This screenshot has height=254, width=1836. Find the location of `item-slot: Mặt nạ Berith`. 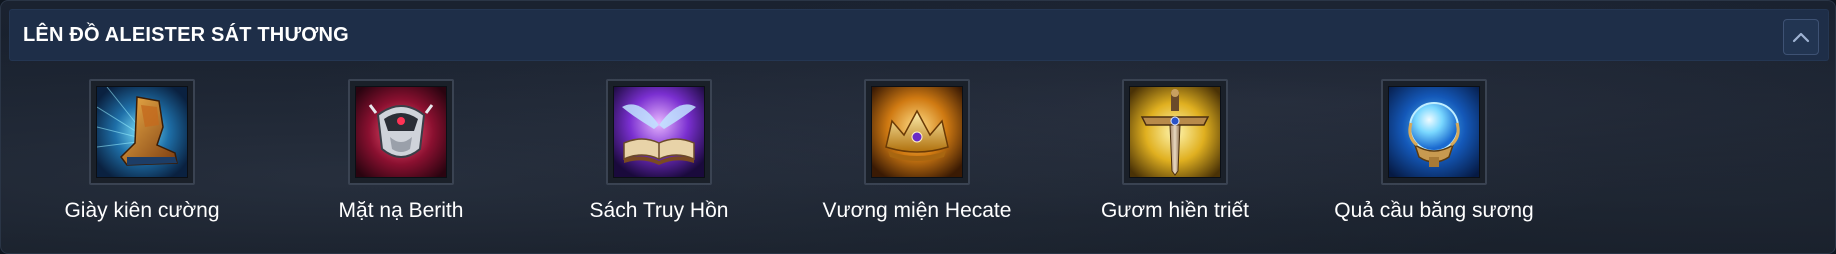

item-slot: Mặt nạ Berith is located at coordinates (401, 151).